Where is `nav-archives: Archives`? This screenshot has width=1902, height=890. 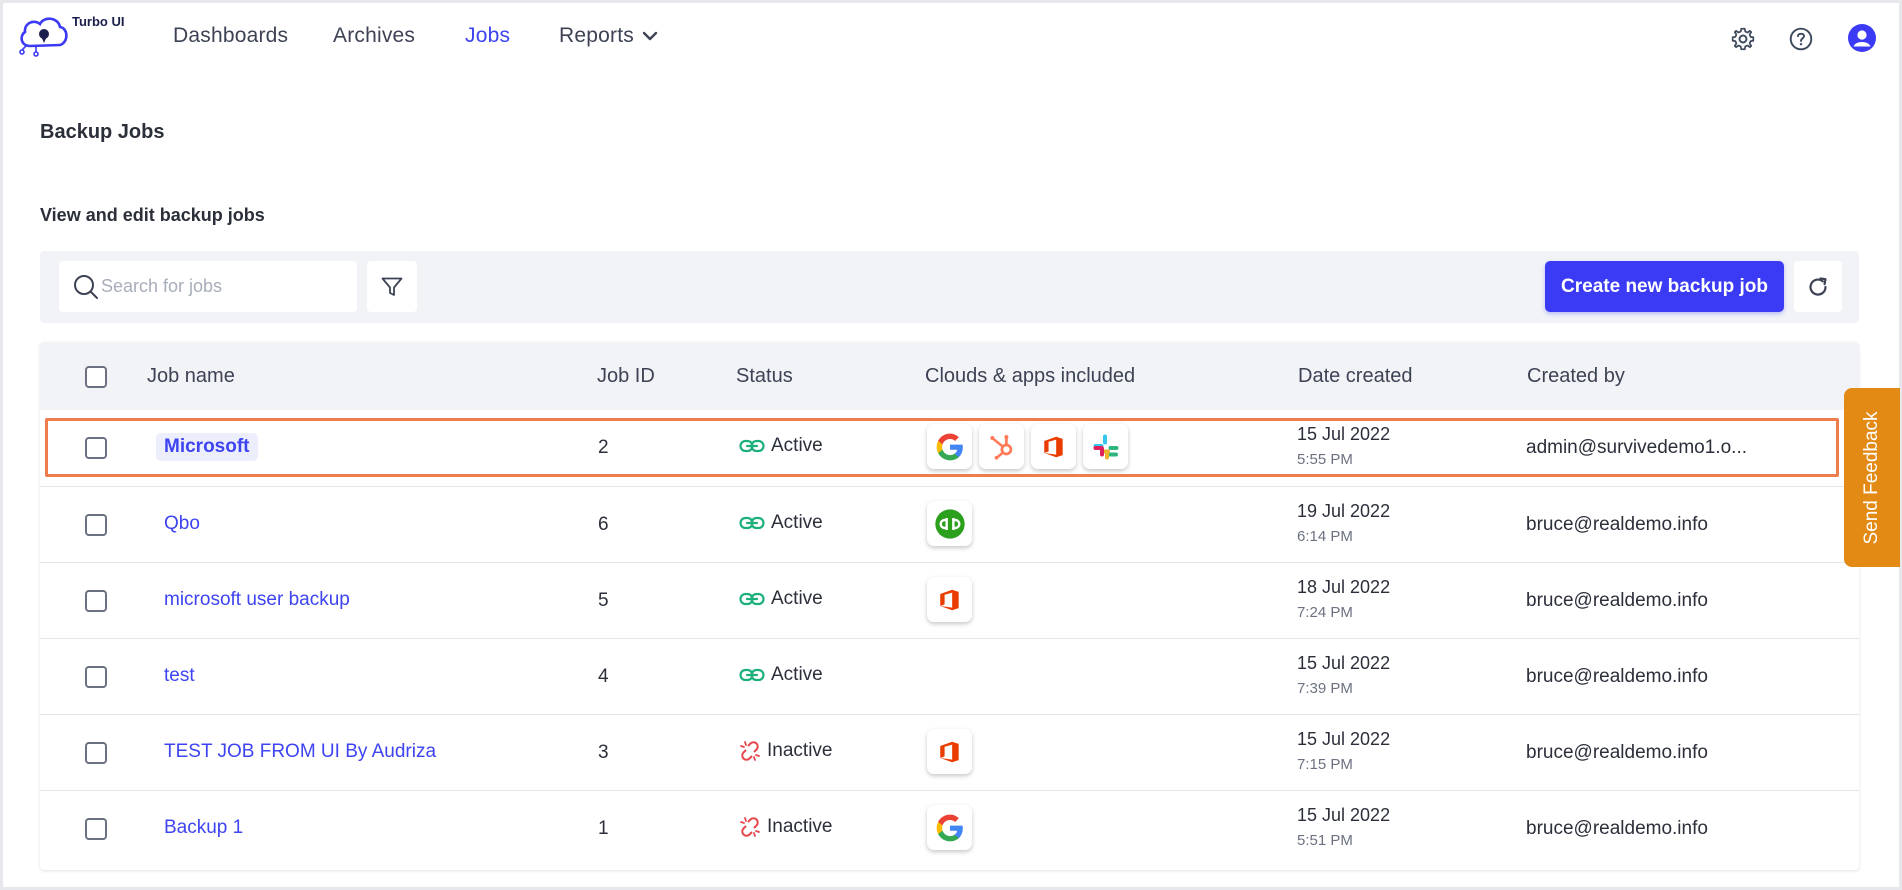
nav-archives: Archives is located at coordinates (374, 36).